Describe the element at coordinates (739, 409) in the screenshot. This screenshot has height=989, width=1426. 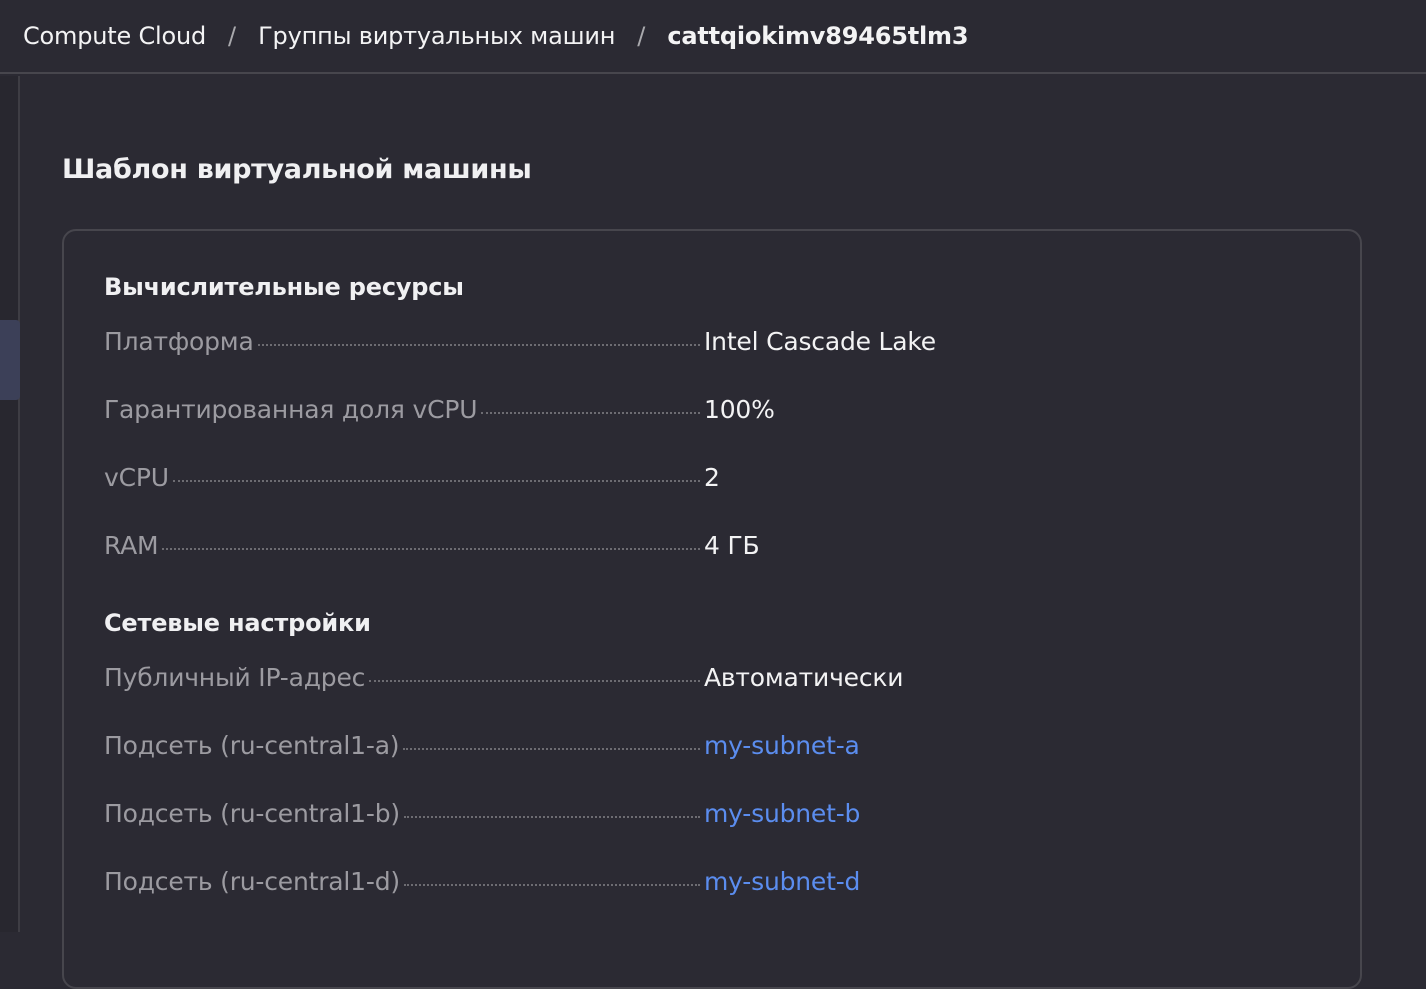
I see `vcpu-share-value: 100%` at that location.